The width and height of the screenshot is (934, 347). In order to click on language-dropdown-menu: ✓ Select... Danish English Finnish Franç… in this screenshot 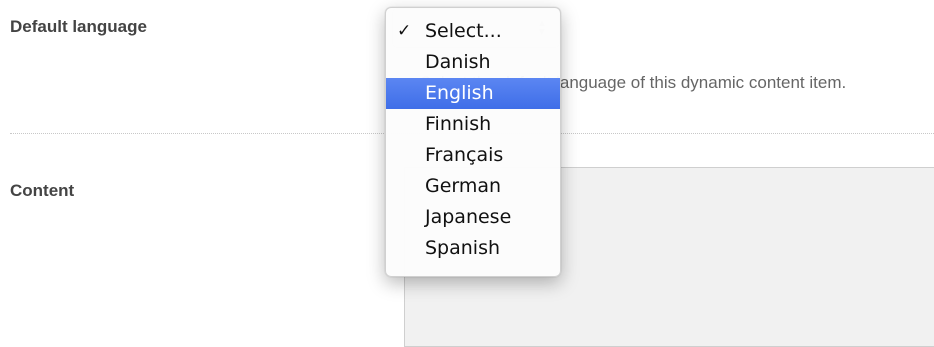, I will do `click(473, 142)`.